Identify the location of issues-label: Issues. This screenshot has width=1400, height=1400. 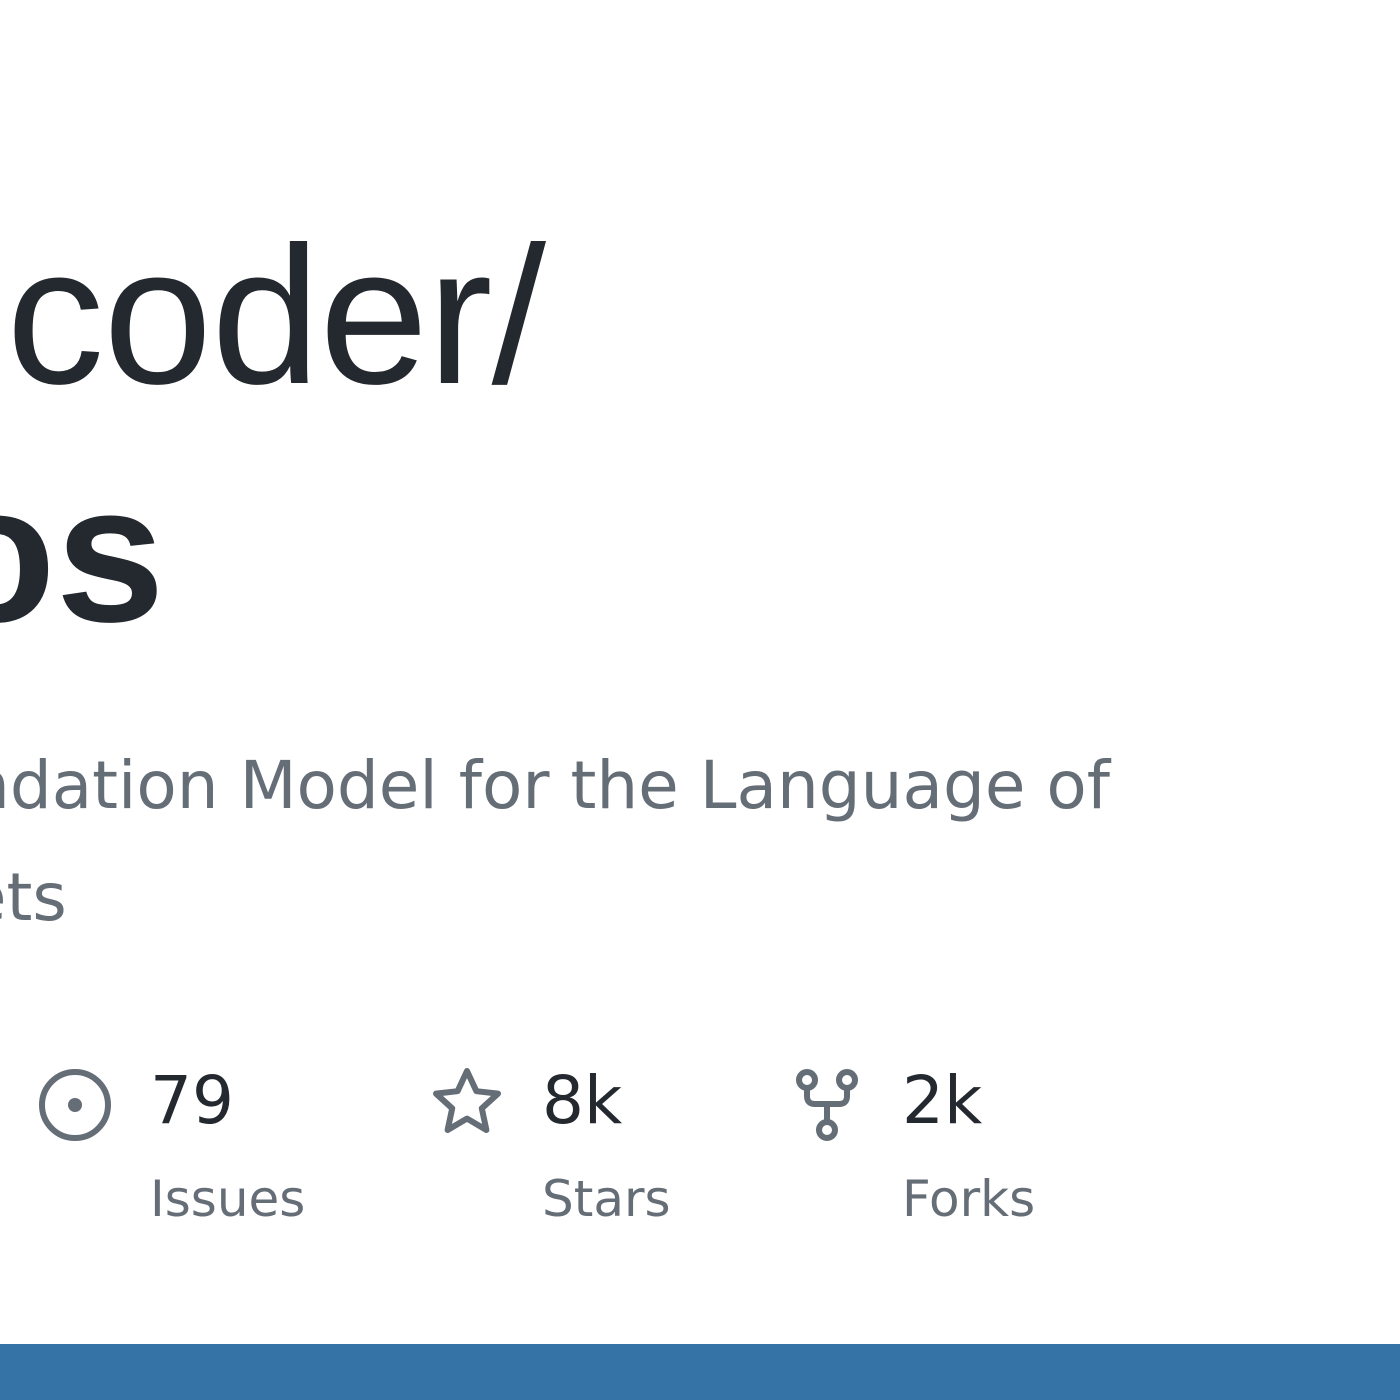
(228, 1199).